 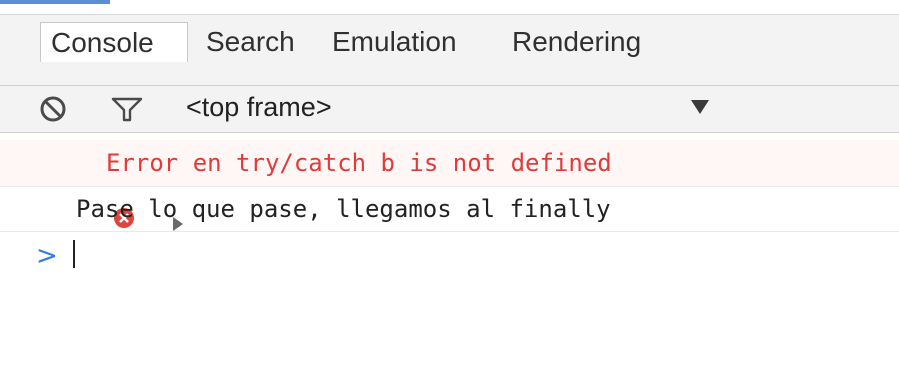 What do you see at coordinates (250, 42) in the screenshot?
I see `tab-search: Search` at bounding box center [250, 42].